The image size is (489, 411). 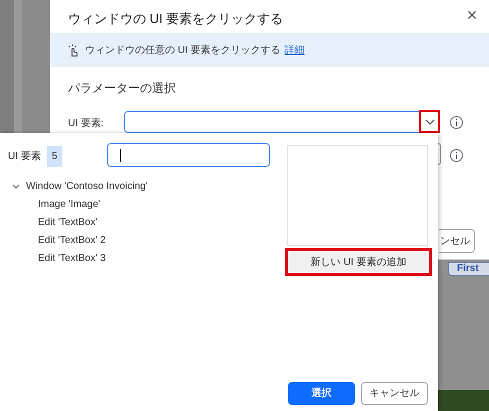 I want to click on count-badge: 5, so click(x=54, y=156).